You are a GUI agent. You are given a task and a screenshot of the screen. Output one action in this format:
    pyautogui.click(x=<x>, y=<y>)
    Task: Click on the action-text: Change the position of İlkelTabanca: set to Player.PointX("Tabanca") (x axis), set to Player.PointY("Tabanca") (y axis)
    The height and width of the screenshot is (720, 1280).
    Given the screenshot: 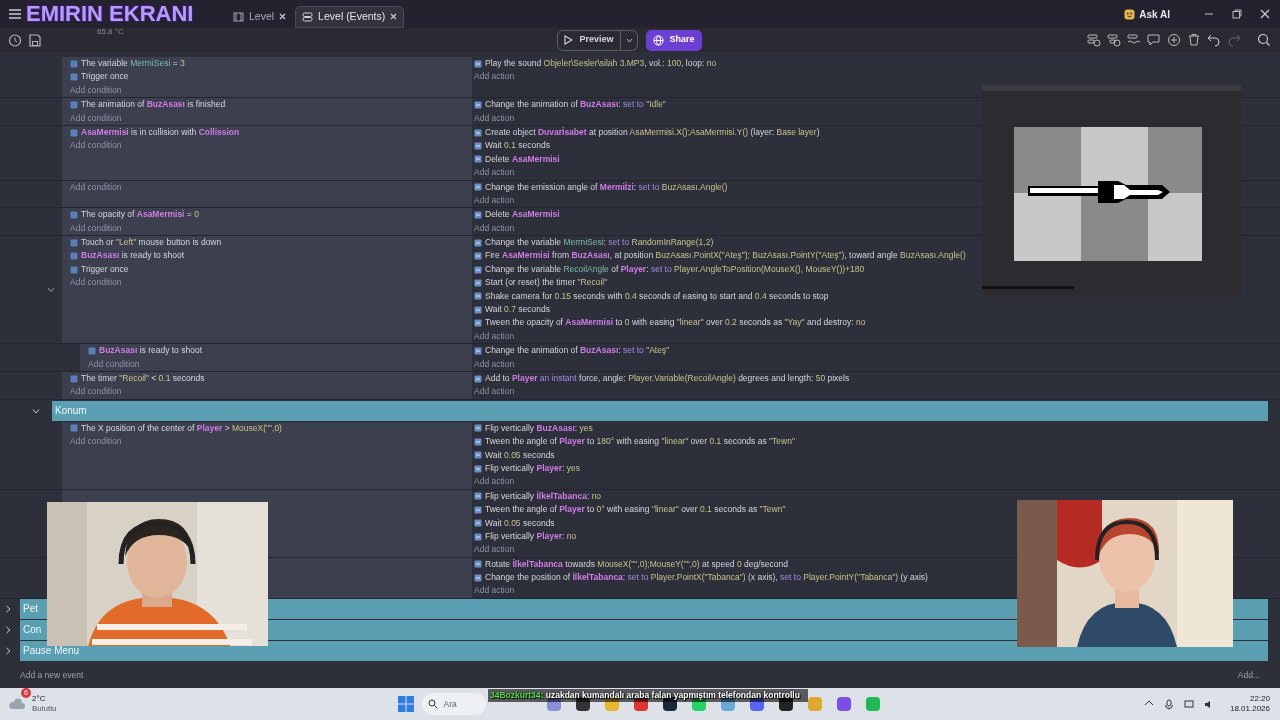 What is the action you would take?
    pyautogui.click(x=706, y=578)
    